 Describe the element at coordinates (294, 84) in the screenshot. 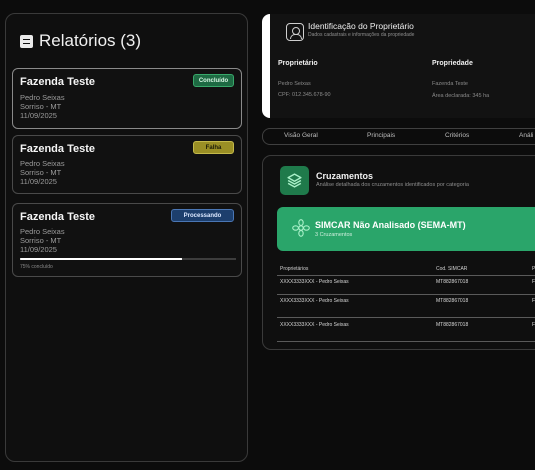

I see `proprietario-name: Pedro Seixas` at that location.